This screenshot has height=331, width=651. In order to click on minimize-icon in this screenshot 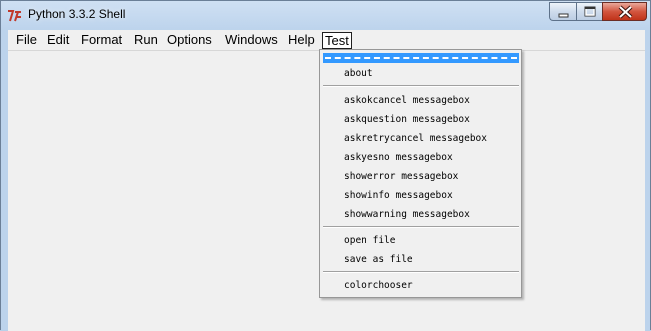, I will do `click(563, 15)`.